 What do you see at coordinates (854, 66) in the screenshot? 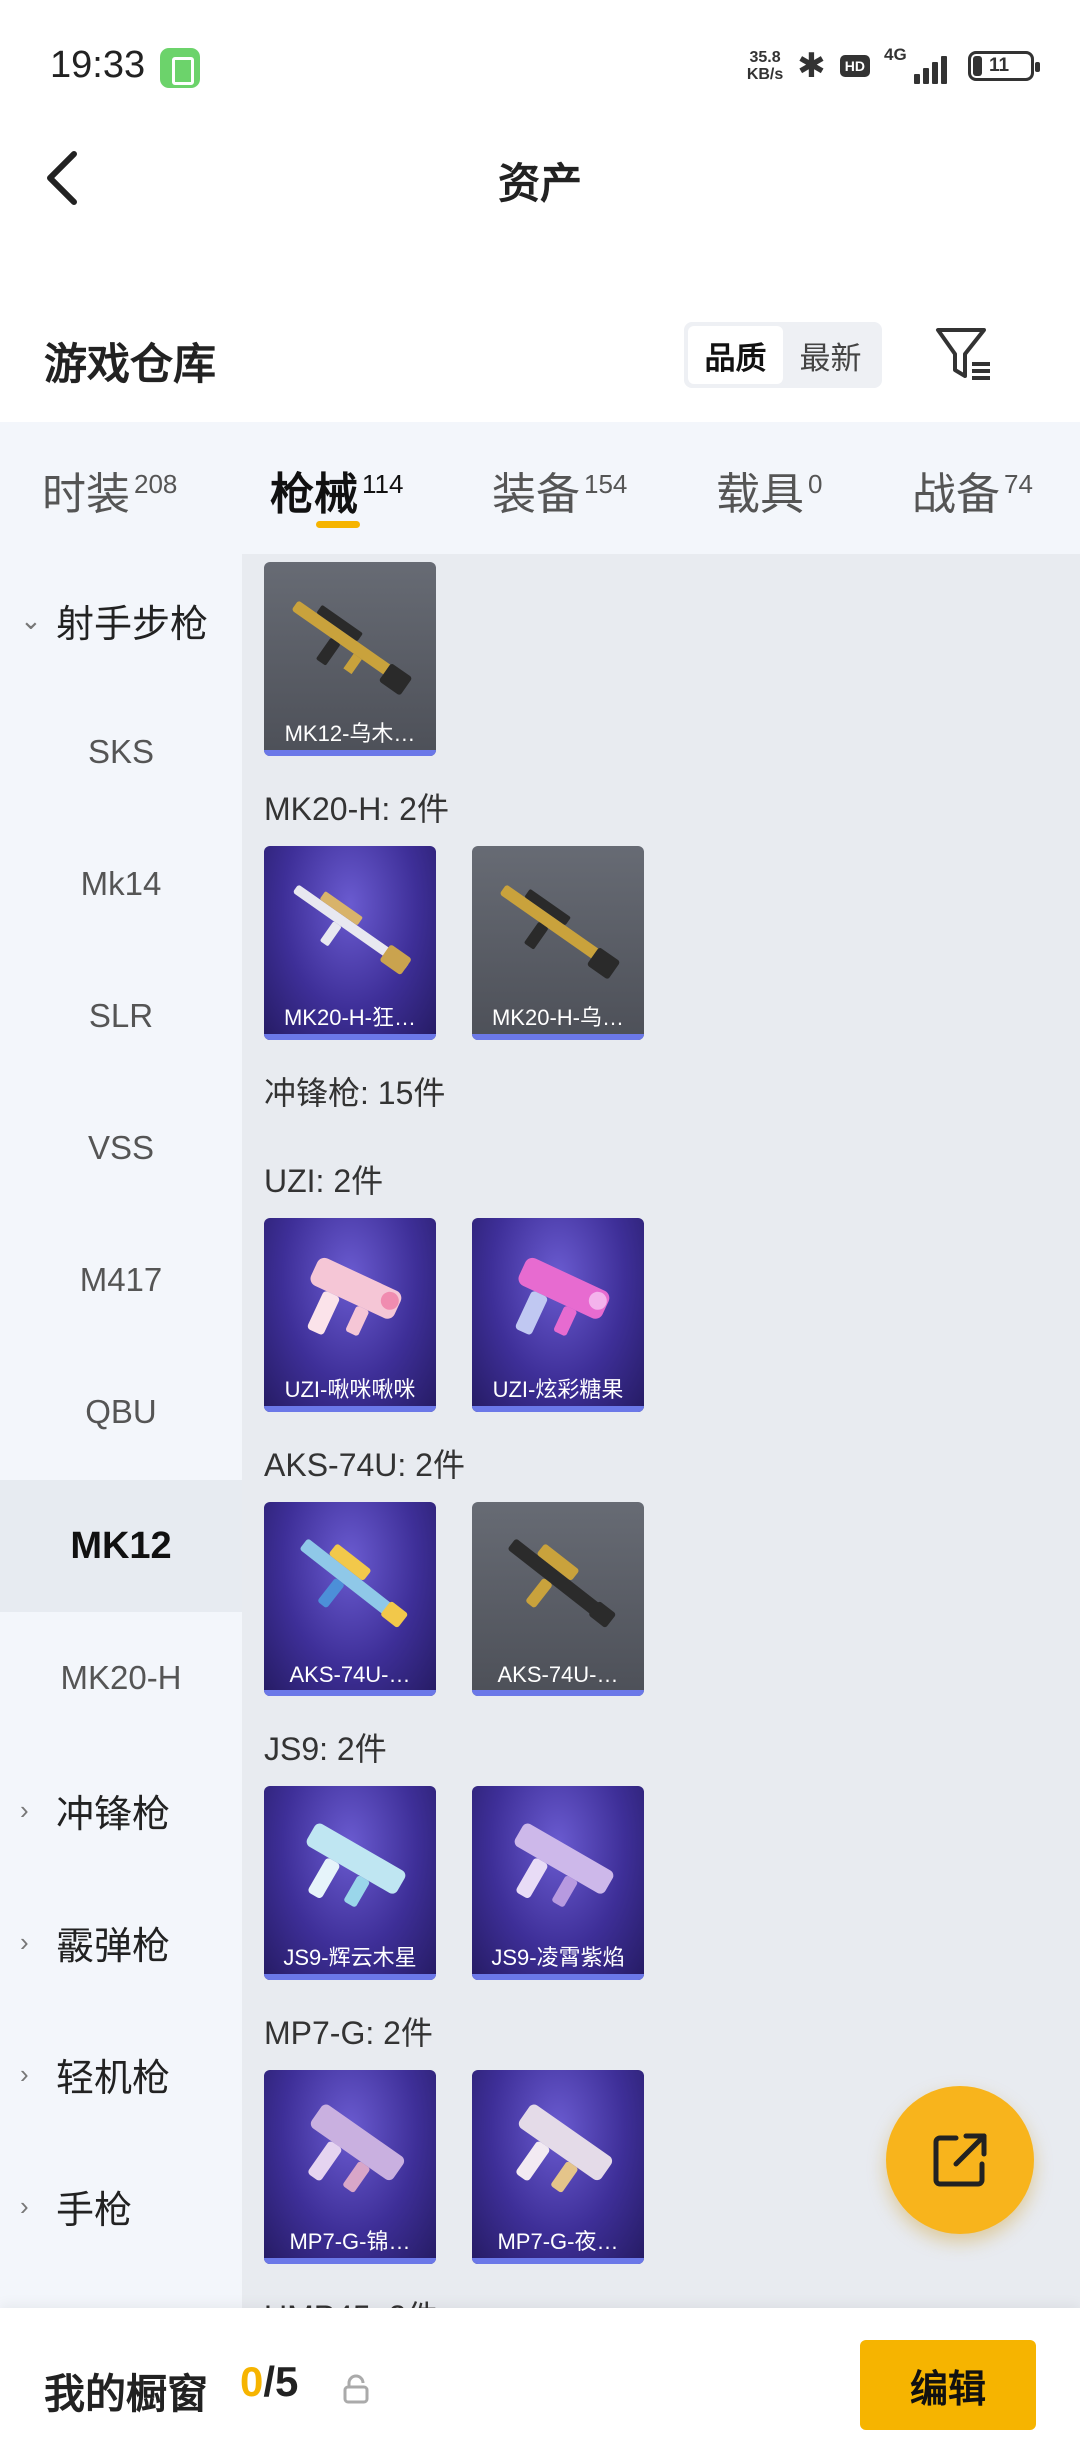
I see `hd-icon: HD` at bounding box center [854, 66].